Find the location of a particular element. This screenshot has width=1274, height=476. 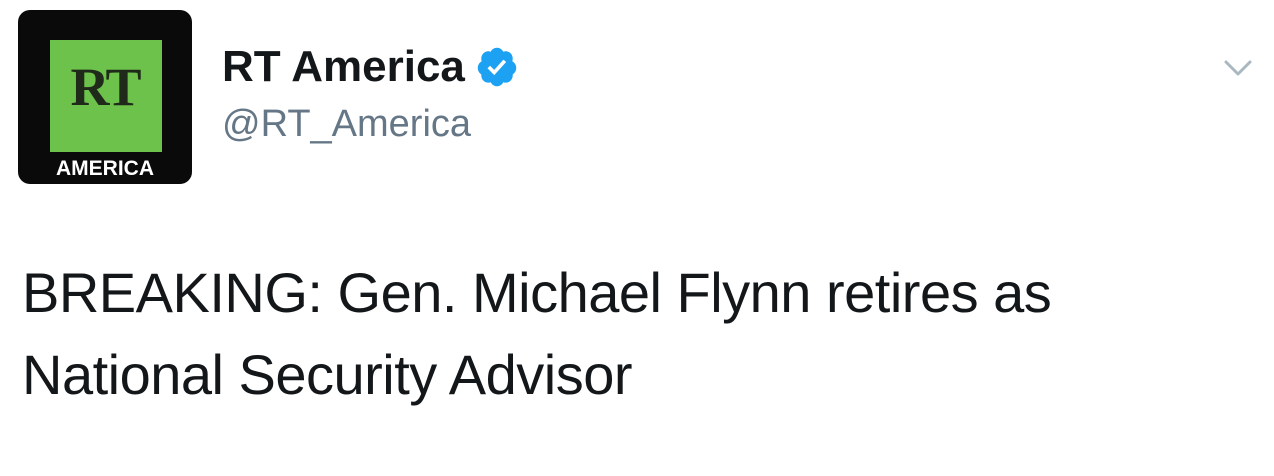

avatar-logo-text: RT is located at coordinates (105, 87).